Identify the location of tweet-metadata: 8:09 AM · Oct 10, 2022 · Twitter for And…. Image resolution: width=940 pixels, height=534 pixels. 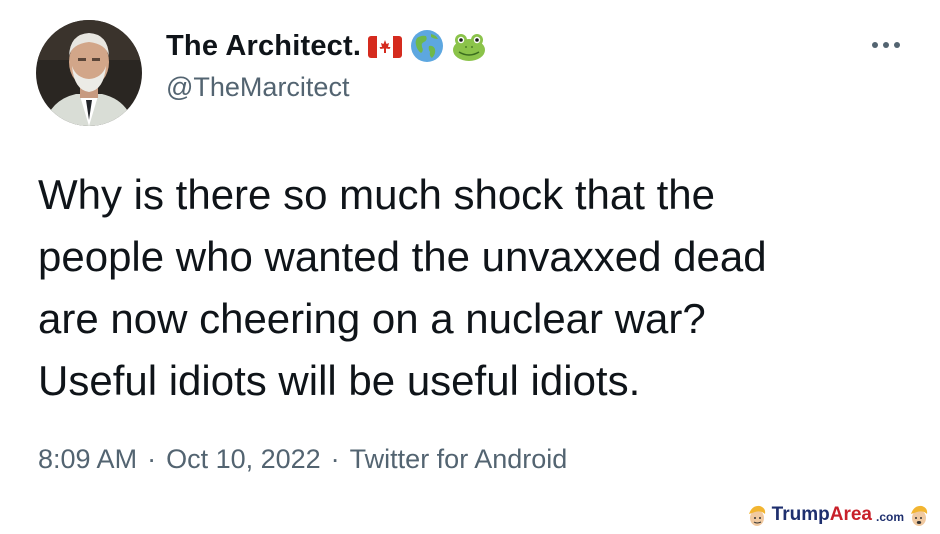
(302, 459).